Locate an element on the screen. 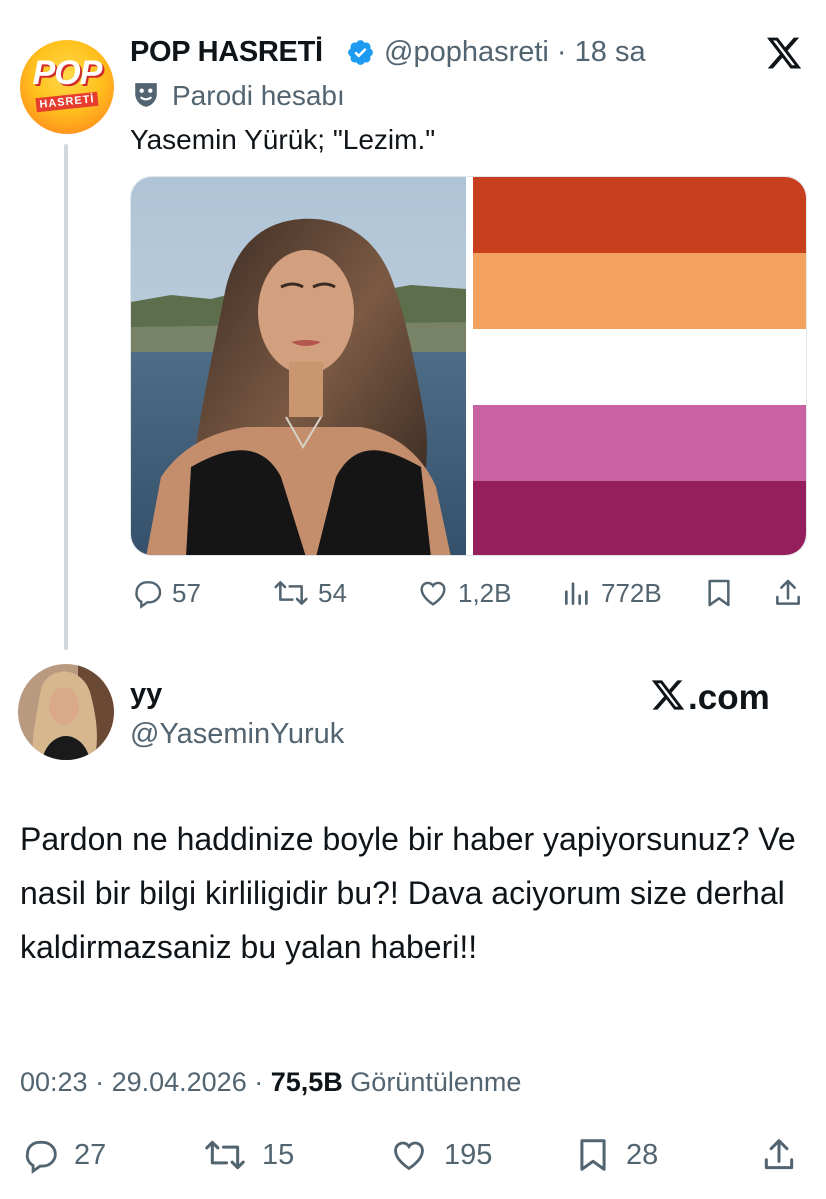 The height and width of the screenshot is (1199, 826). parody-mask-icon is located at coordinates (146, 95).